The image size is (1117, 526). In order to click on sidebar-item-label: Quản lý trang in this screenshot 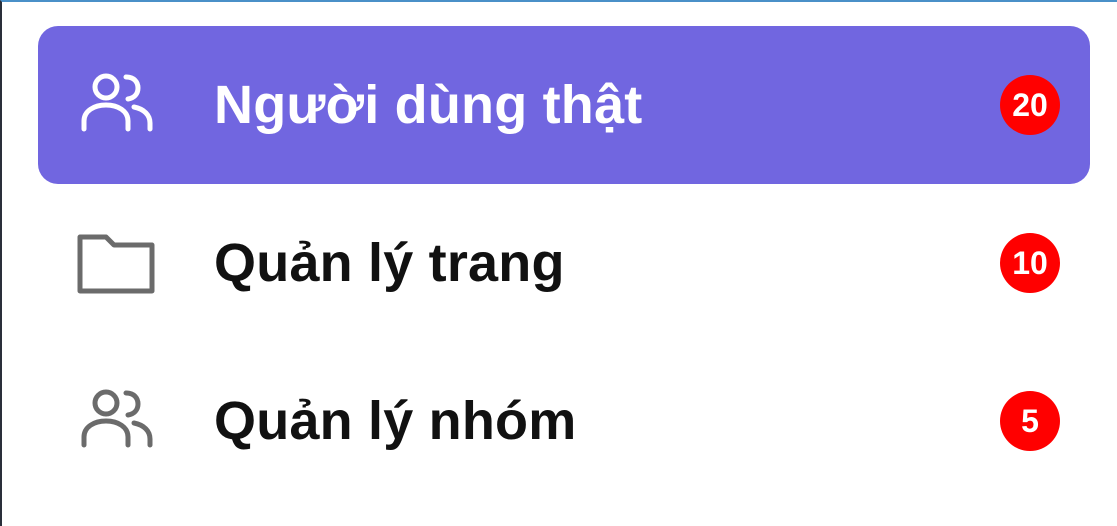, I will do `click(389, 263)`.